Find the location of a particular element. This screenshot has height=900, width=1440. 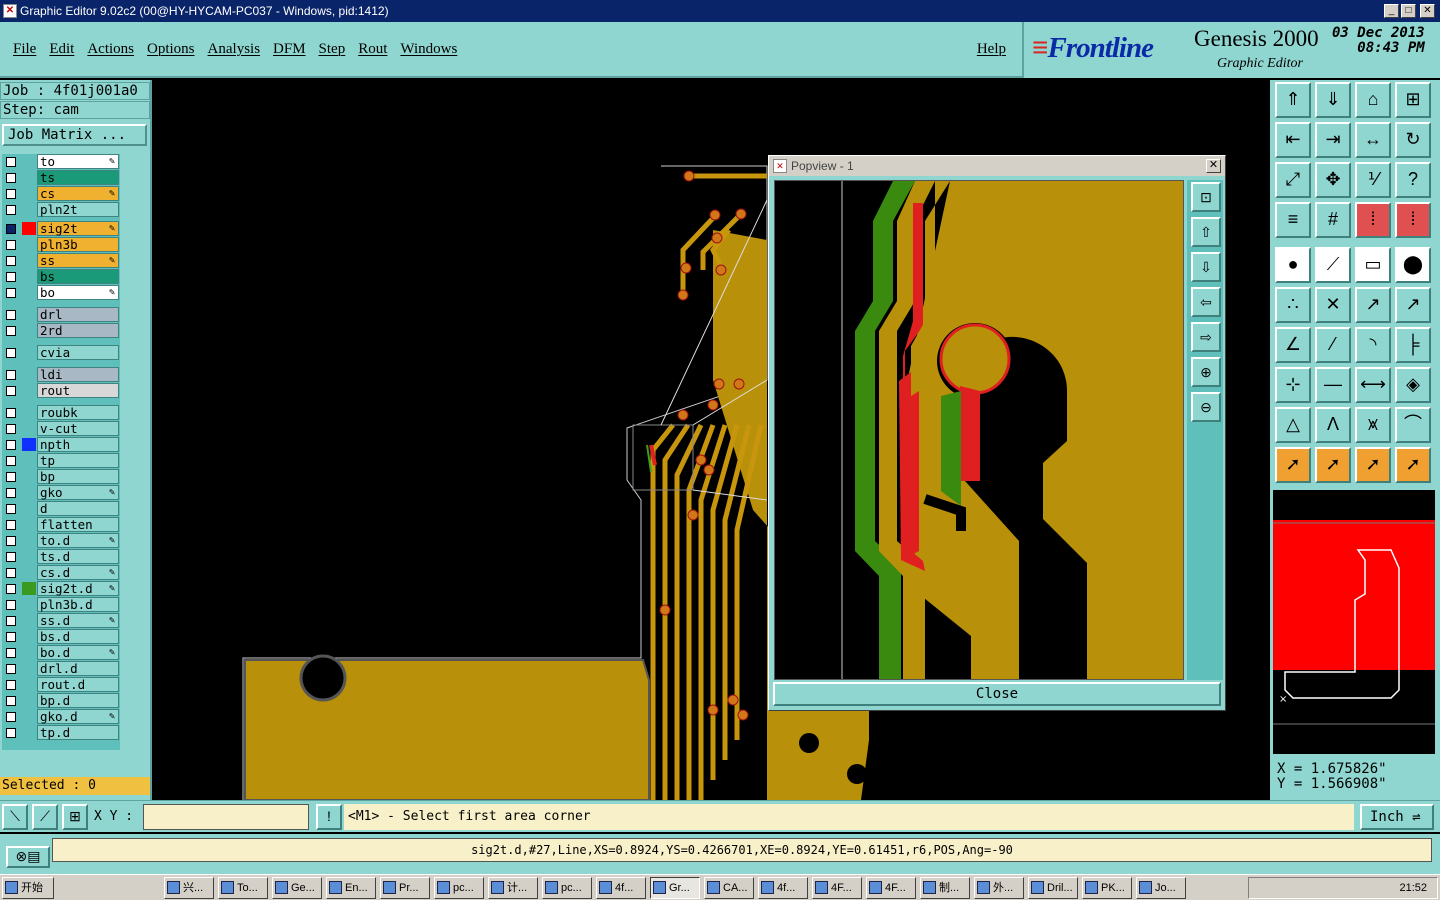

line-add-icon: ⟋ is located at coordinates (1333, 265).